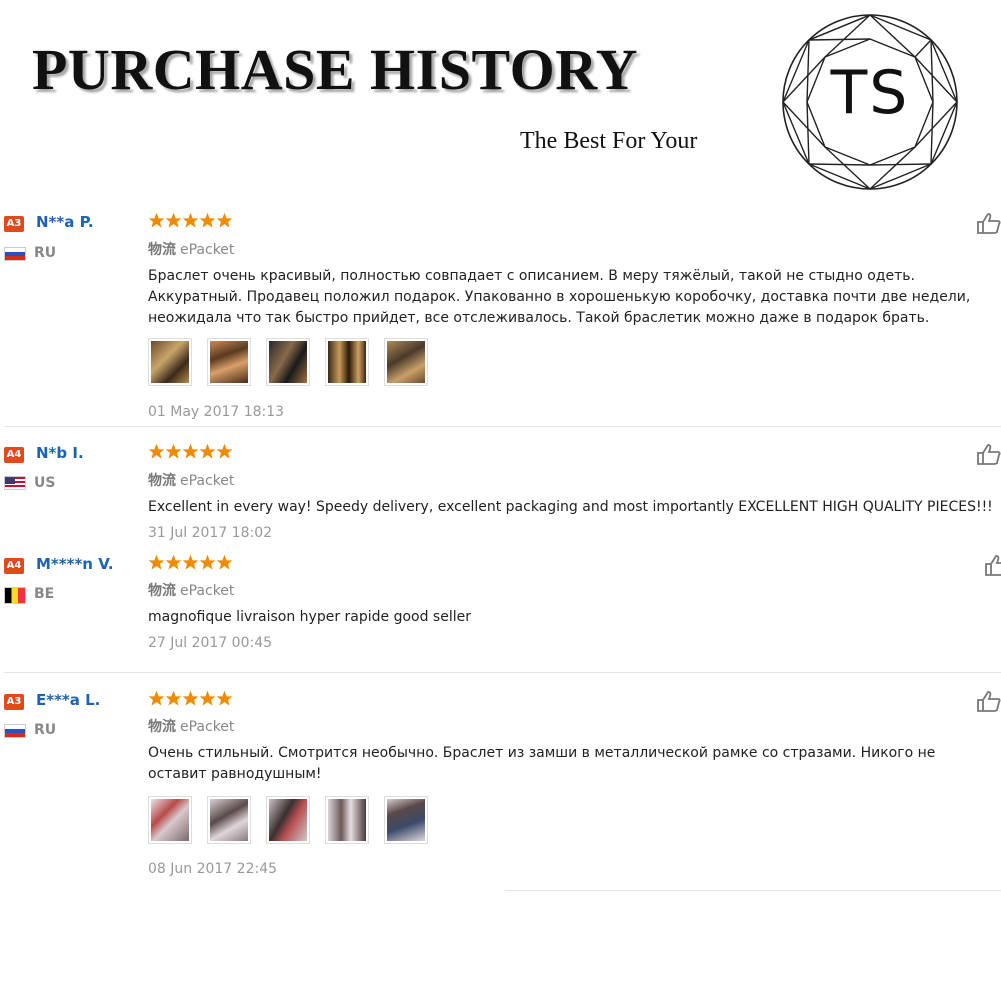 The image size is (1001, 1001). Describe the element at coordinates (68, 700) in the screenshot. I see `buyer-name: E***a L.` at that location.